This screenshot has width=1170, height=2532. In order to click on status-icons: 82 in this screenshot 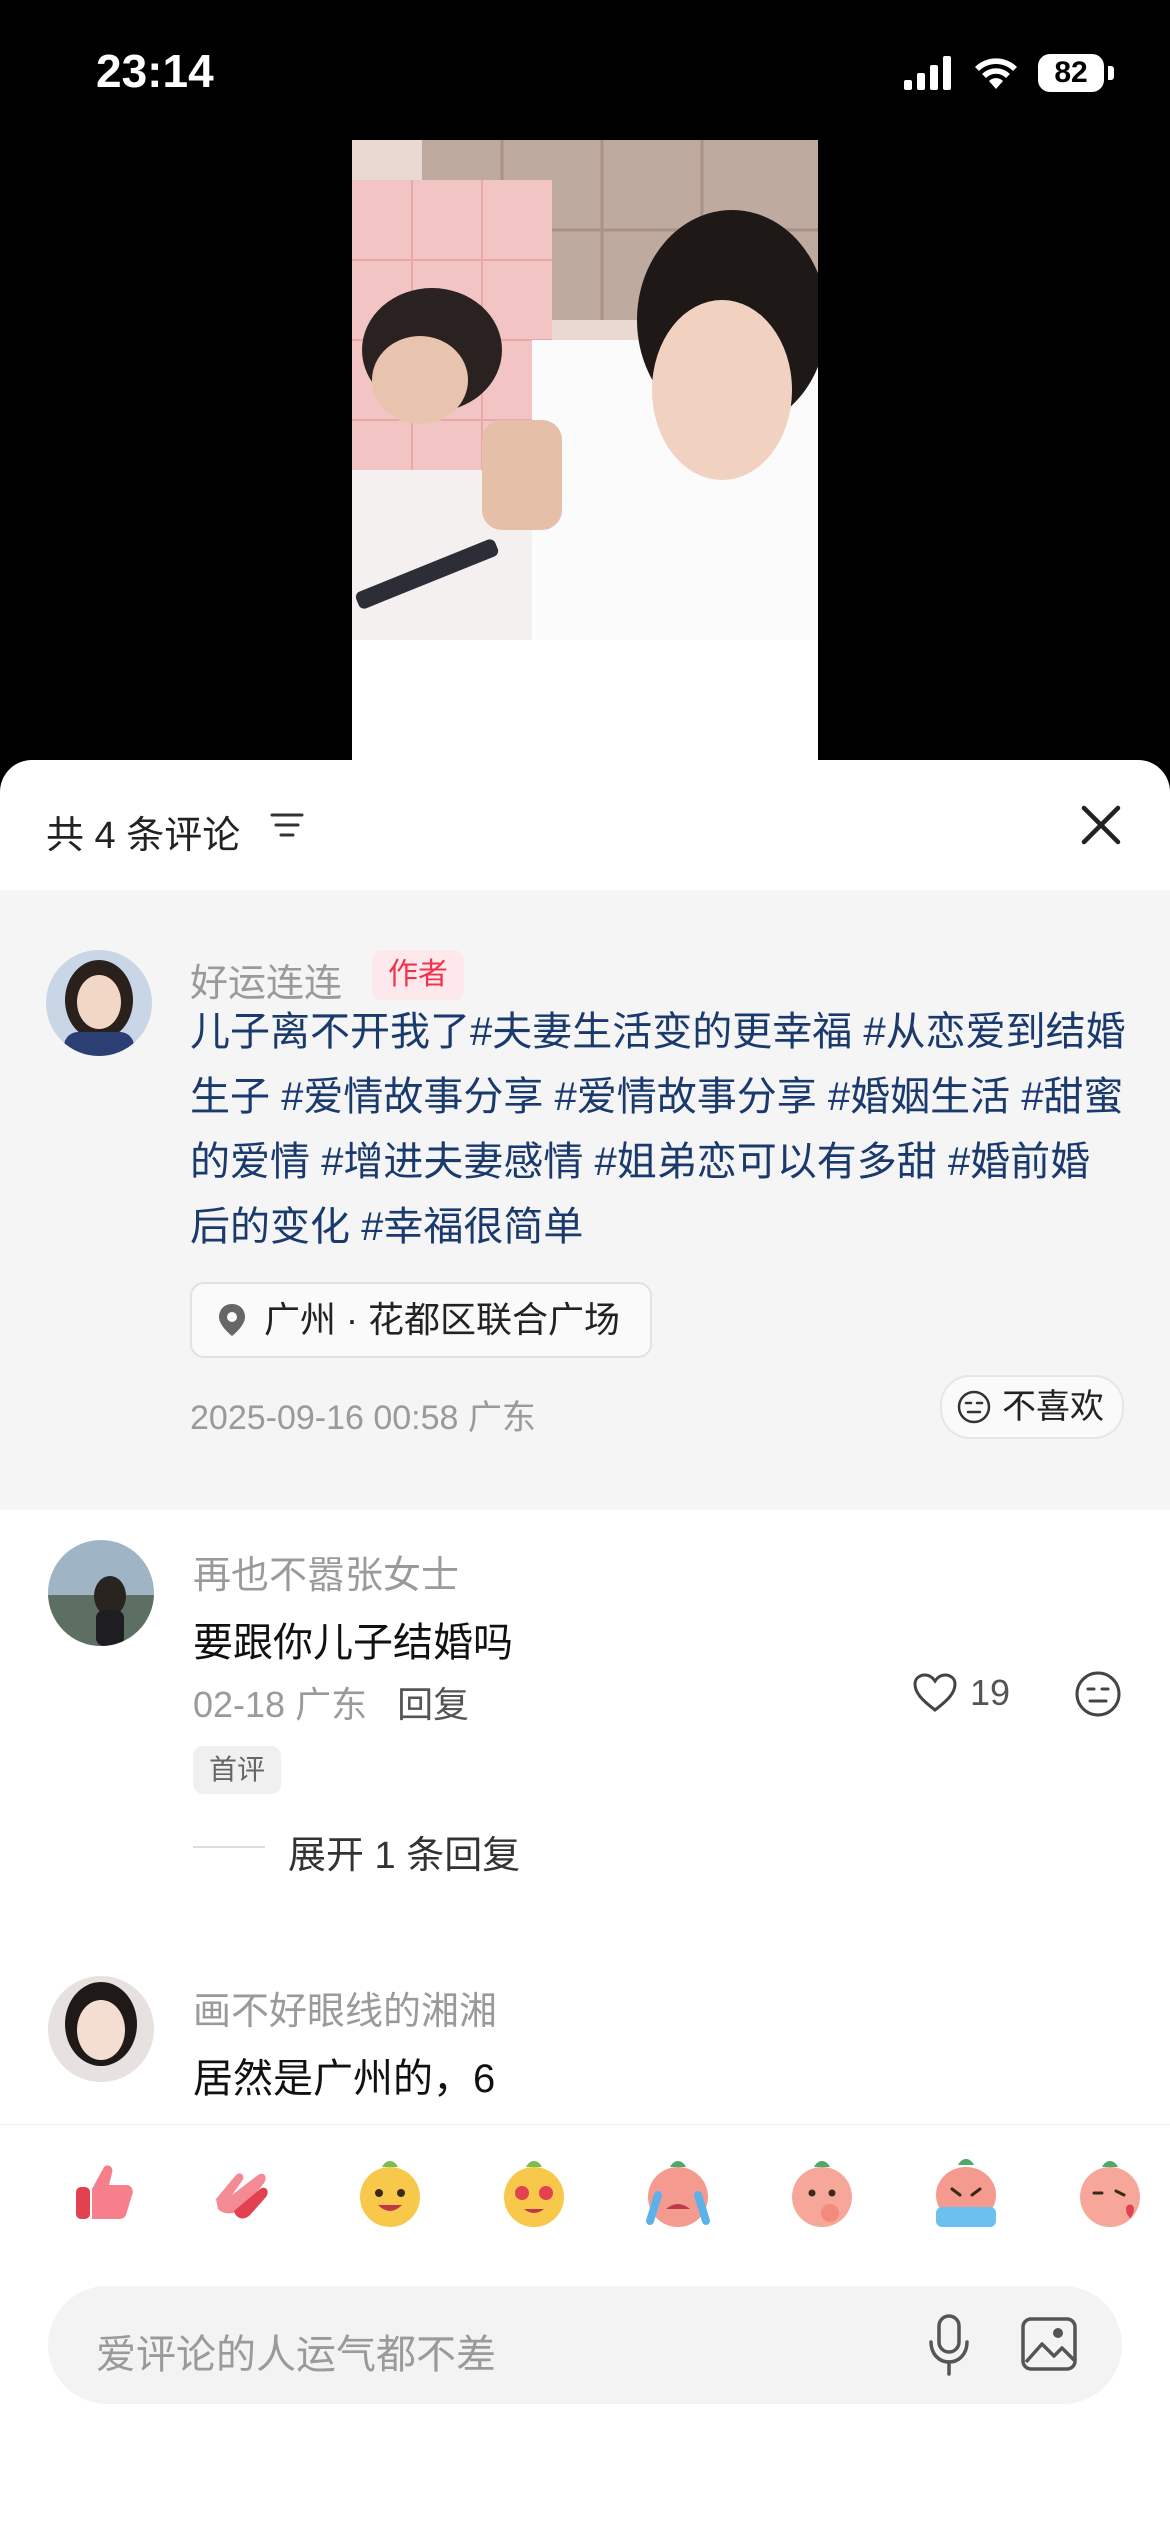, I will do `click(1009, 73)`.